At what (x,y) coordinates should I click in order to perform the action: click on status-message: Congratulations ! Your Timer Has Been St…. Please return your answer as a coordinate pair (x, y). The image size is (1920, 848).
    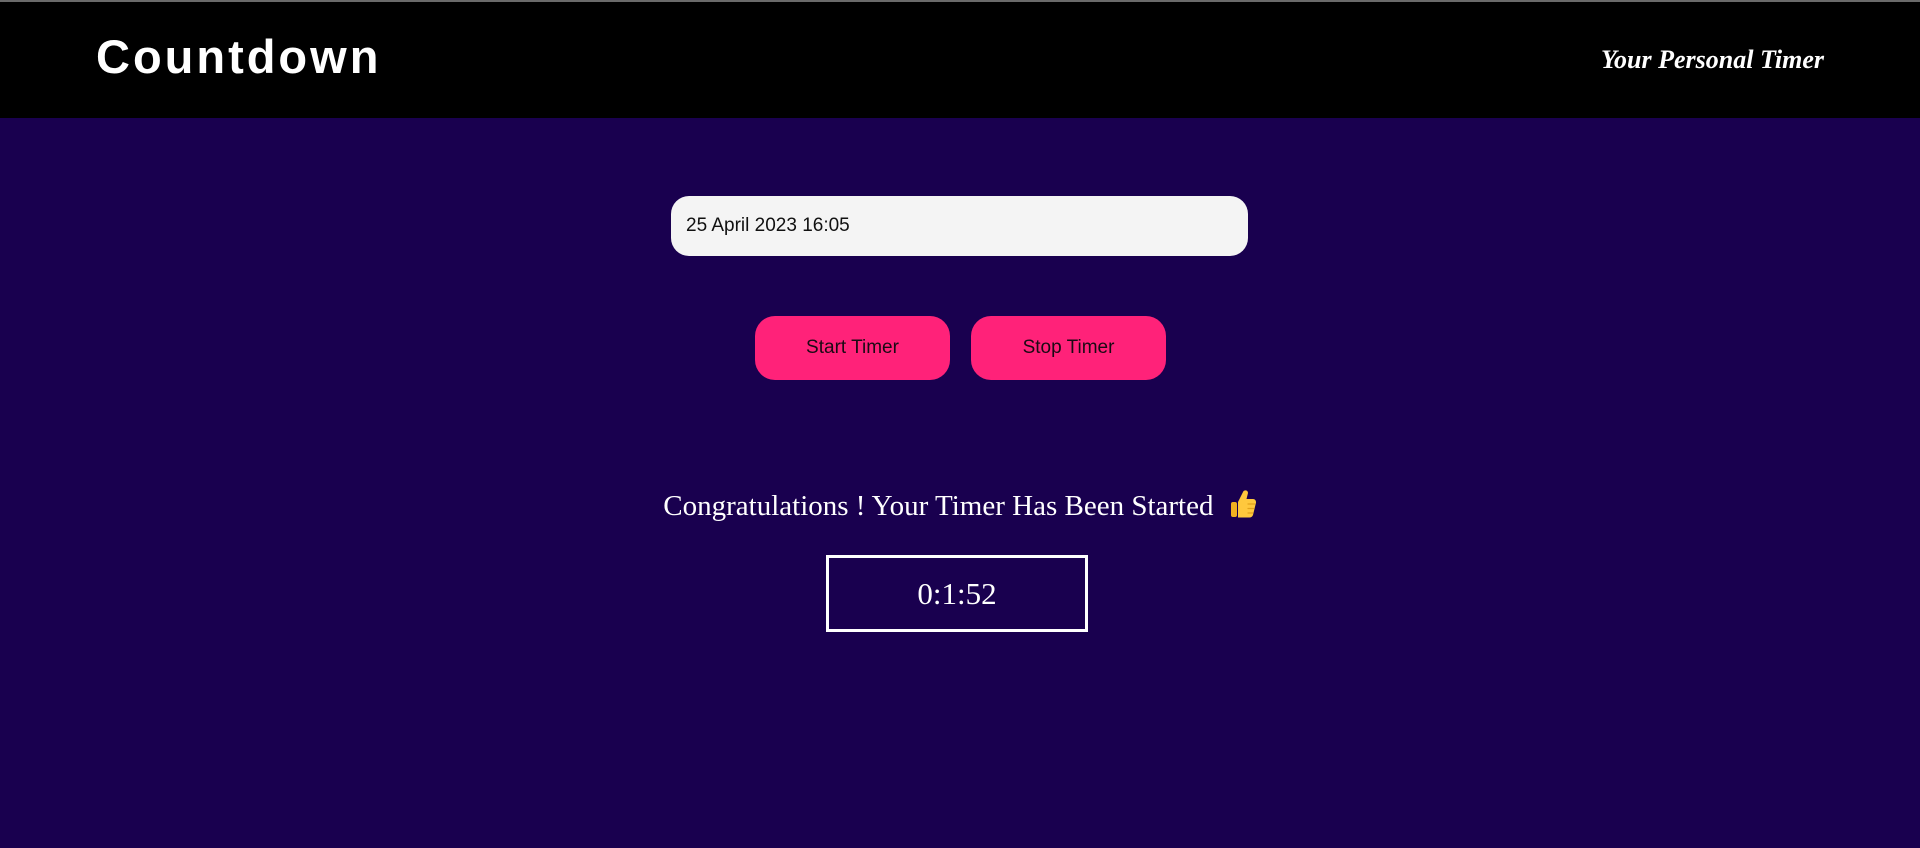
    Looking at the image, I should click on (938, 506).